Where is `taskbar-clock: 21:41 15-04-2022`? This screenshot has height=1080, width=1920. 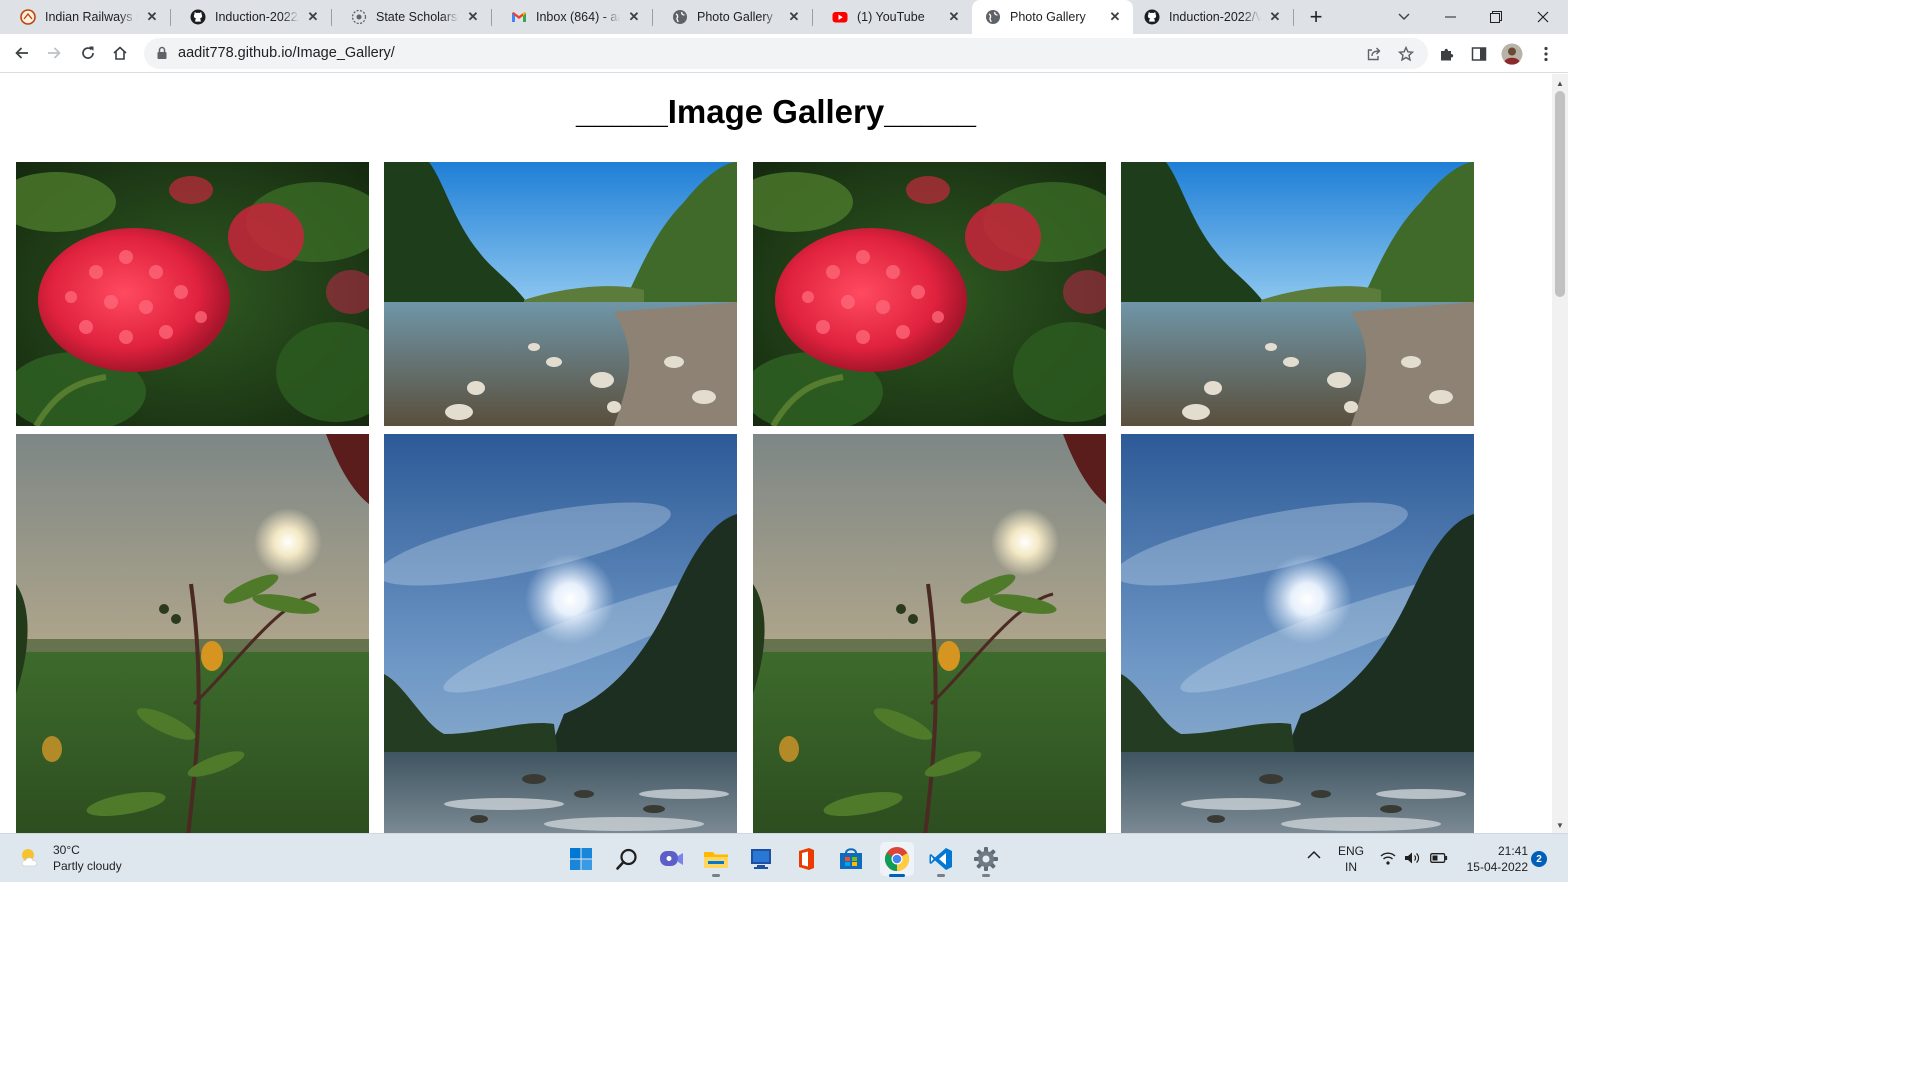 taskbar-clock: 21:41 15-04-2022 is located at coordinates (1494, 859).